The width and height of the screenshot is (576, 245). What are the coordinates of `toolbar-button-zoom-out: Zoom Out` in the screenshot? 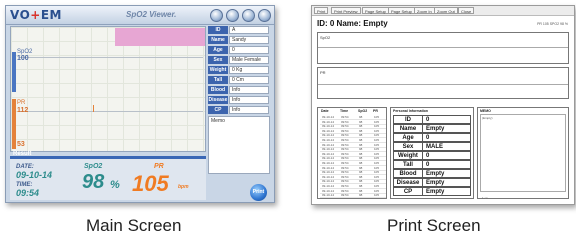 It's located at (446, 10).